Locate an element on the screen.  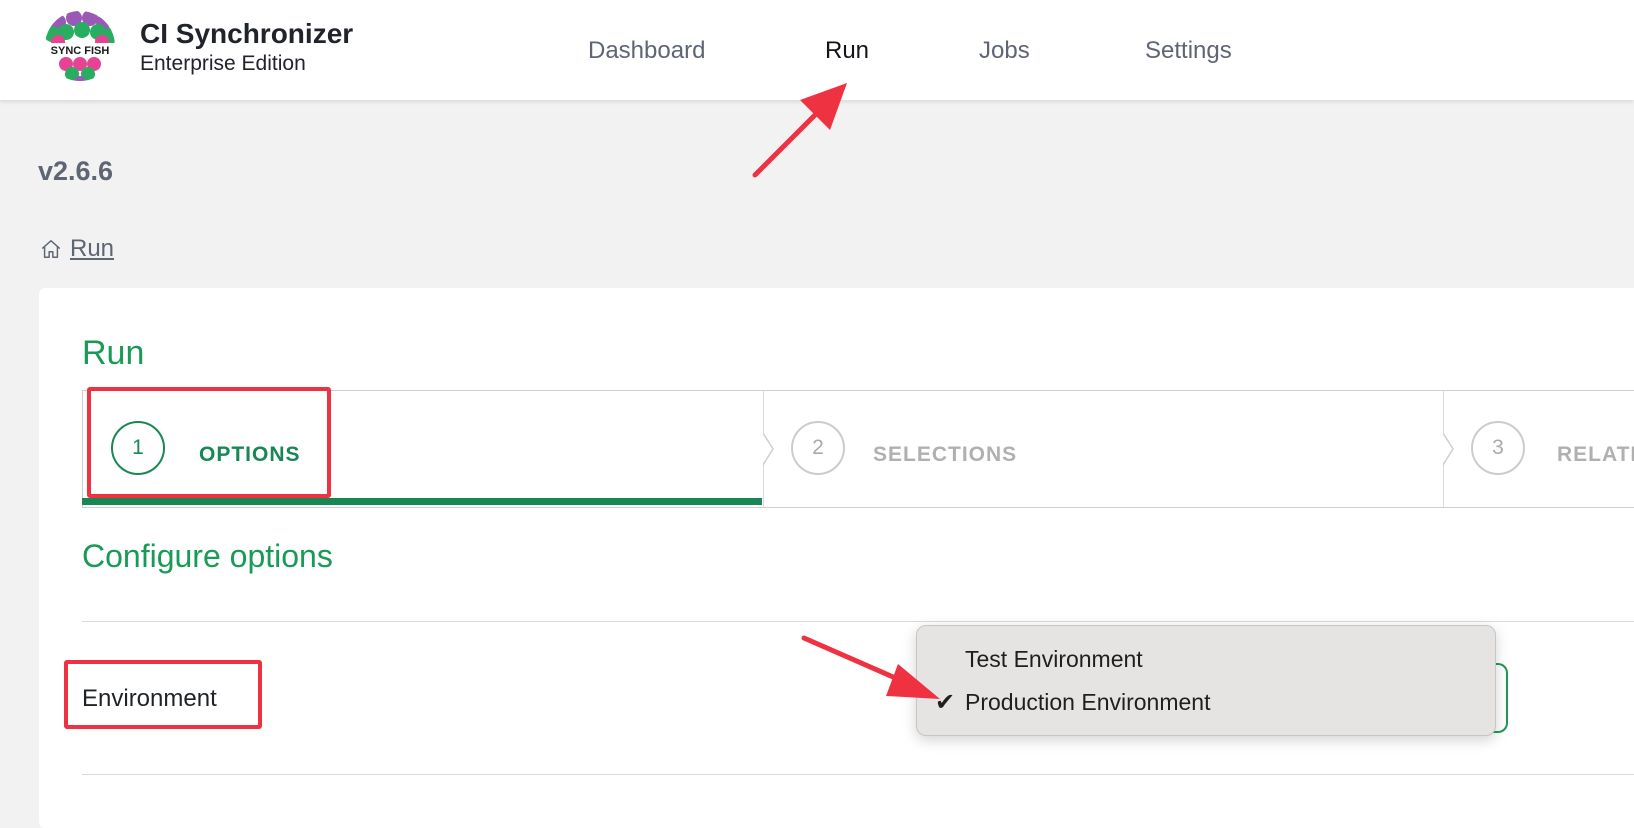
annotation-box-options is located at coordinates (209, 442).